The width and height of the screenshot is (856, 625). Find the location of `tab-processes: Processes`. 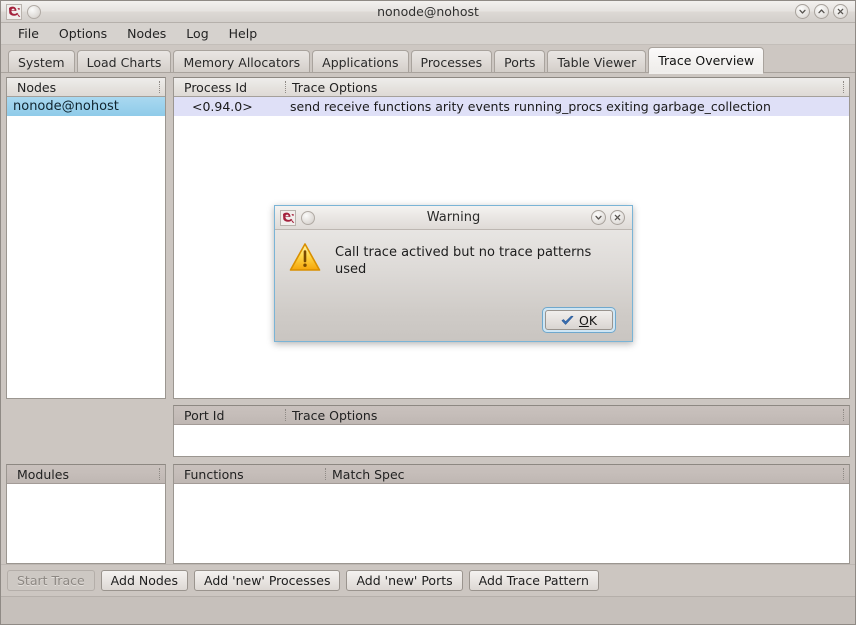

tab-processes: Processes is located at coordinates (451, 61).